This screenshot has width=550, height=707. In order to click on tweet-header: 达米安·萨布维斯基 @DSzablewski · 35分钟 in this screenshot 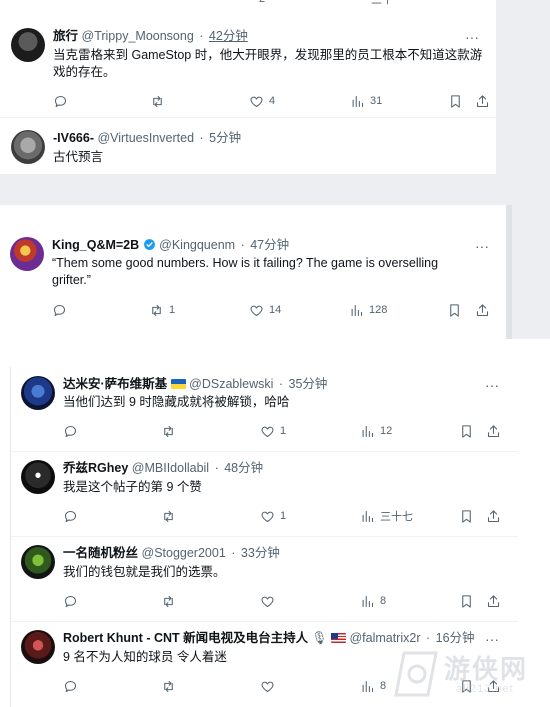, I will do `click(195, 384)`.